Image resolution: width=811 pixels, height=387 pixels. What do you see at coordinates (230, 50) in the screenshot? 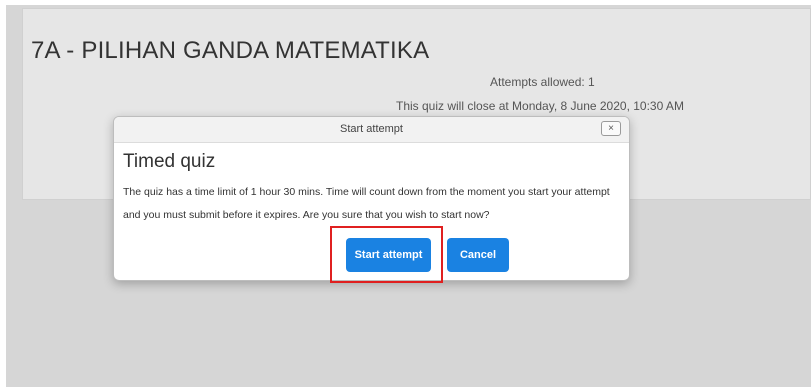
I see `page-title: 7A - PILIHAN GANDA MATEMATIKA` at bounding box center [230, 50].